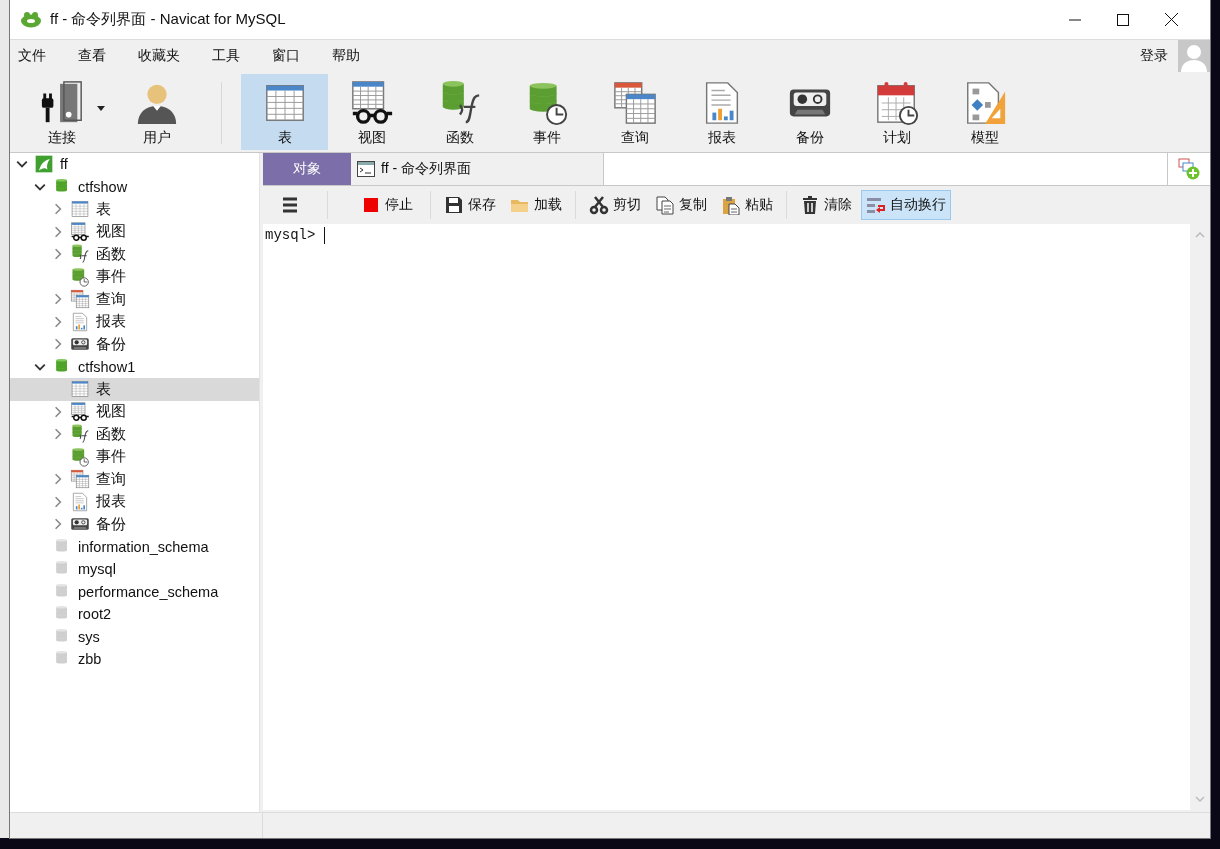  What do you see at coordinates (665, 205) in the screenshot?
I see `copy-icon` at bounding box center [665, 205].